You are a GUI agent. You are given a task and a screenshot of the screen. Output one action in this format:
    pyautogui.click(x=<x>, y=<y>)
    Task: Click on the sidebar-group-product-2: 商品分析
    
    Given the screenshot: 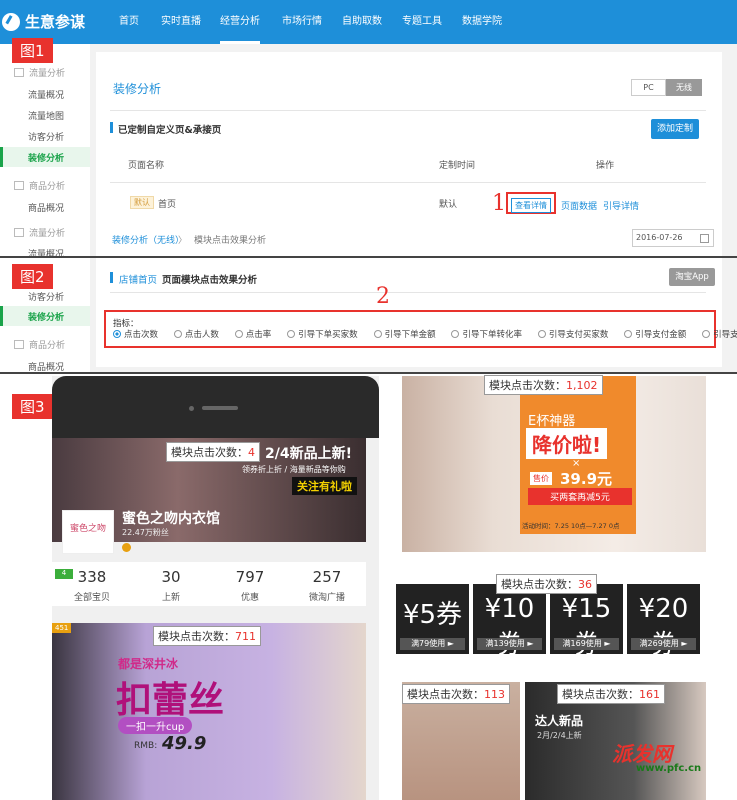 What is the action you would take?
    pyautogui.click(x=39, y=344)
    